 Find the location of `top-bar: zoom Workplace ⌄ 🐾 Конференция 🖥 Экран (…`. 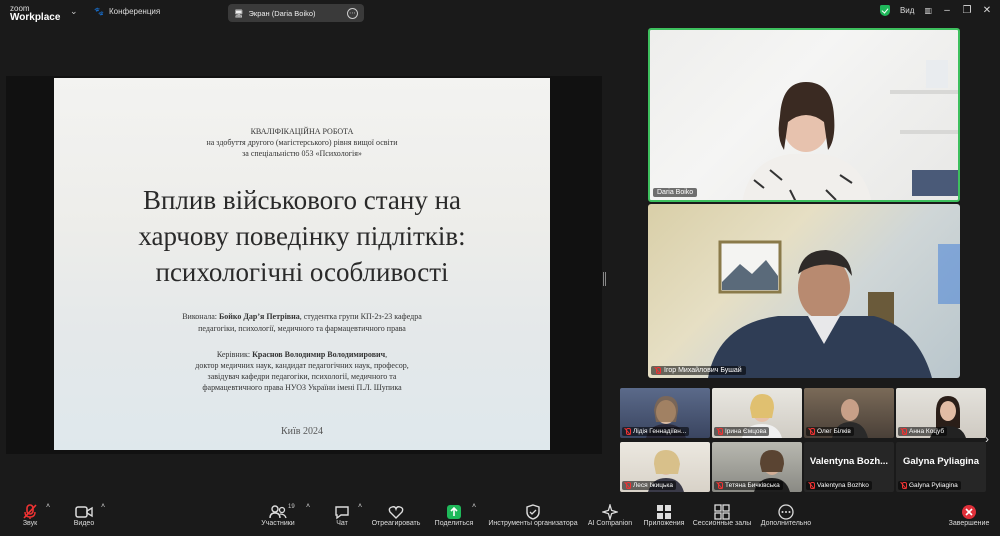

top-bar: zoom Workplace ⌄ 🐾 Конференция 🖥 Экран (… is located at coordinates (500, 13).